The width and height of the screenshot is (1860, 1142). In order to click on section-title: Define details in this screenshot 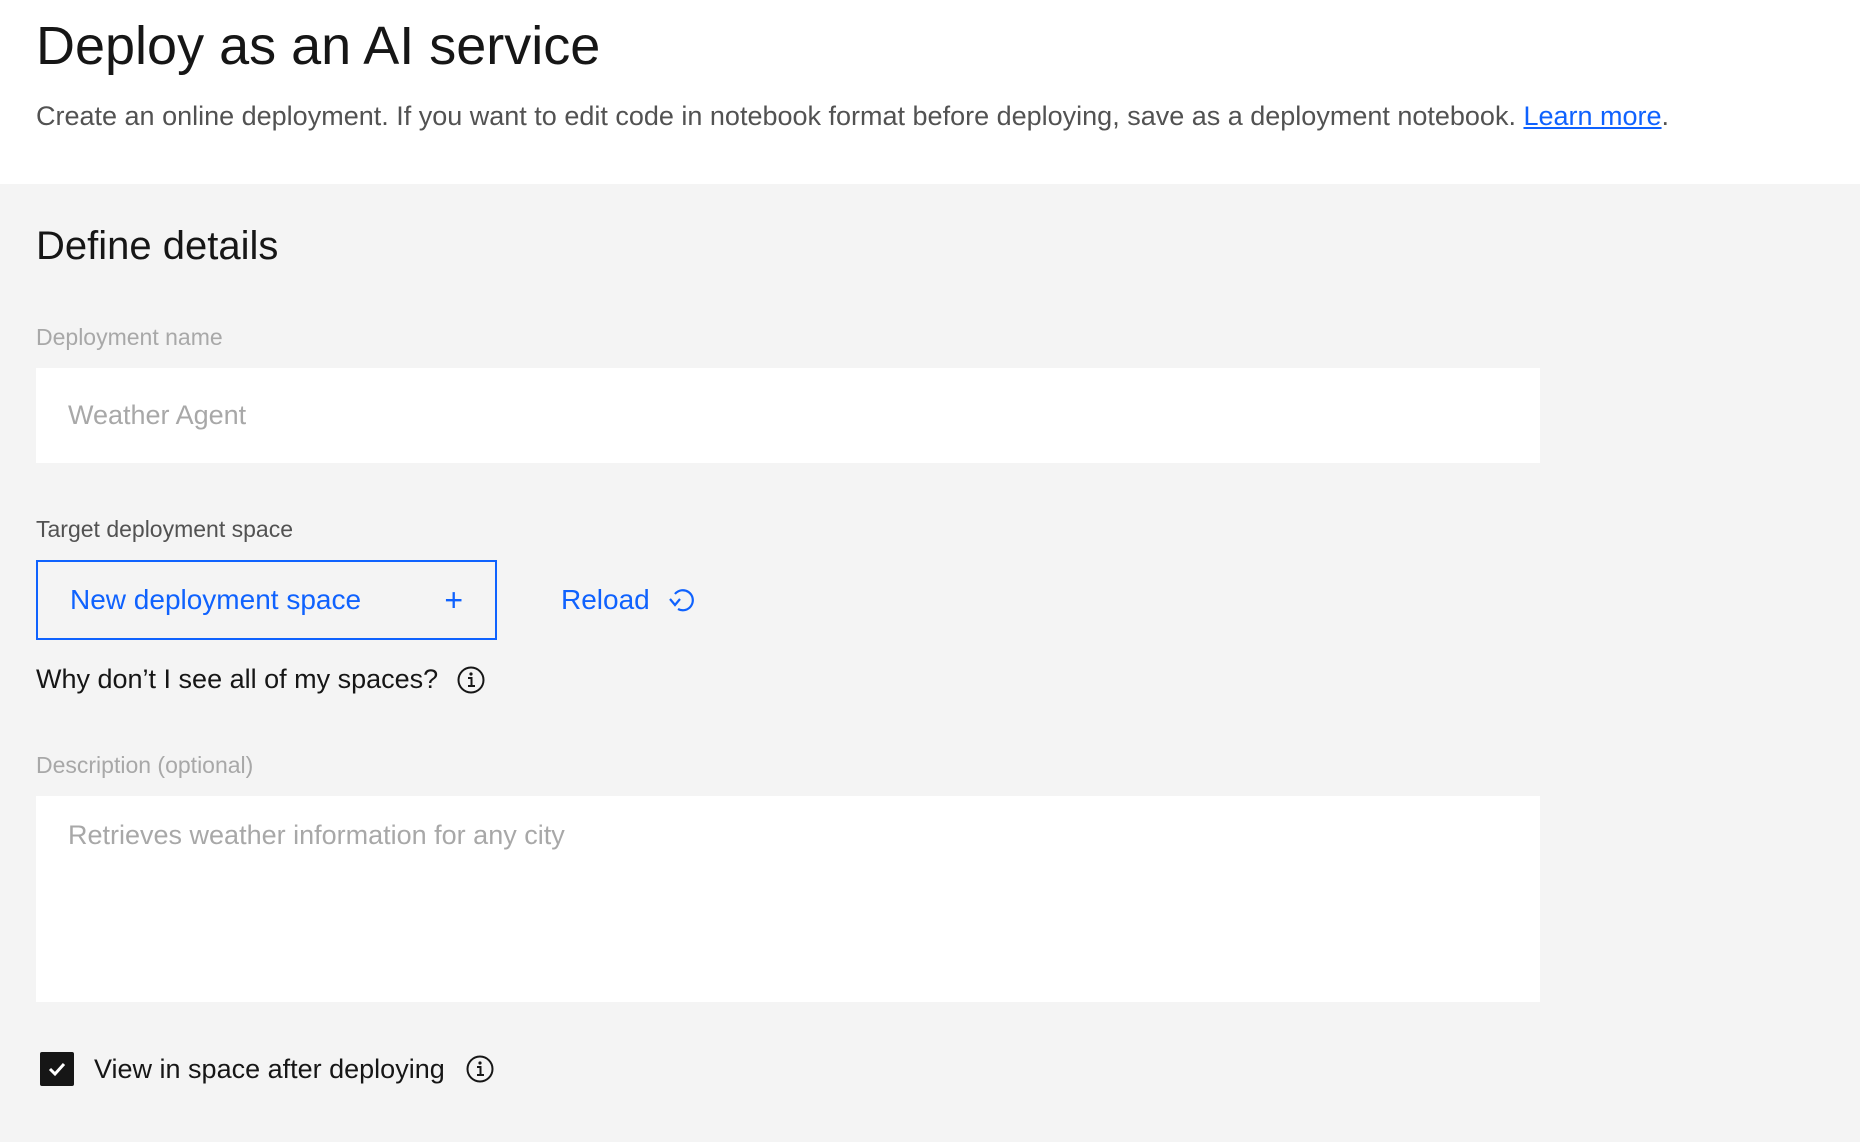, I will do `click(157, 246)`.